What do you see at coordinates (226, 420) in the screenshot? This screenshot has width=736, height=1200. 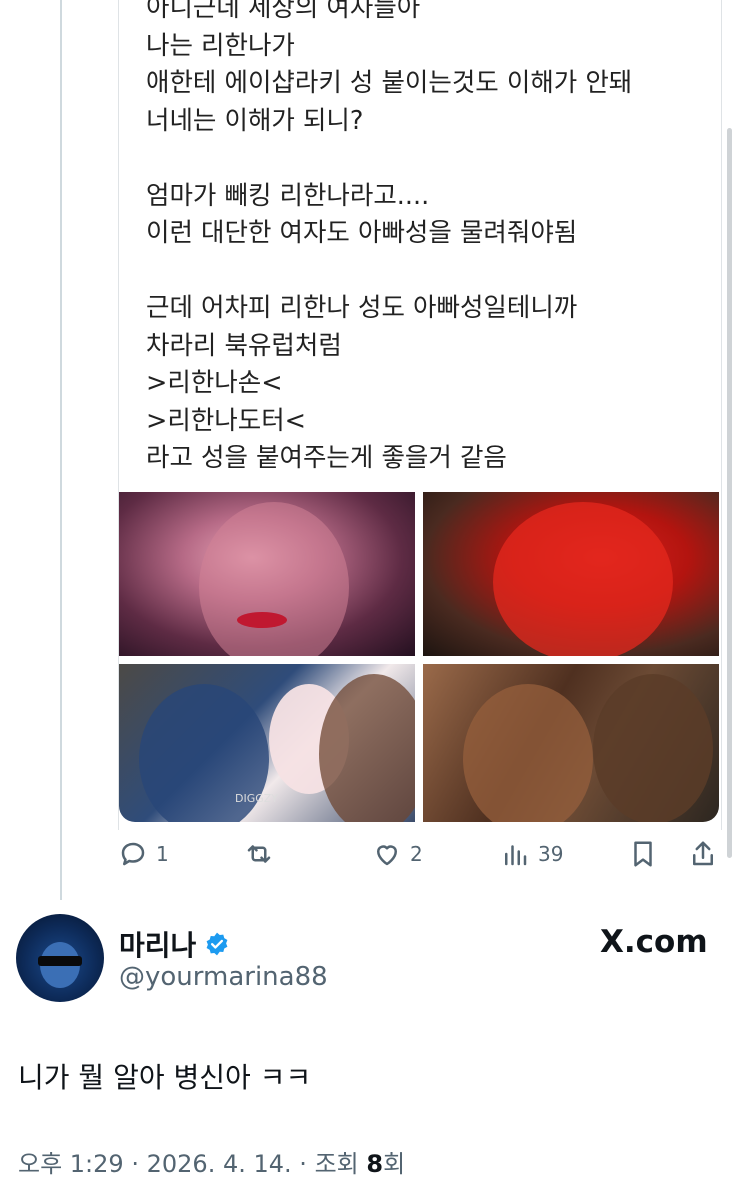 I see `tweet-line: >리한나도터<` at bounding box center [226, 420].